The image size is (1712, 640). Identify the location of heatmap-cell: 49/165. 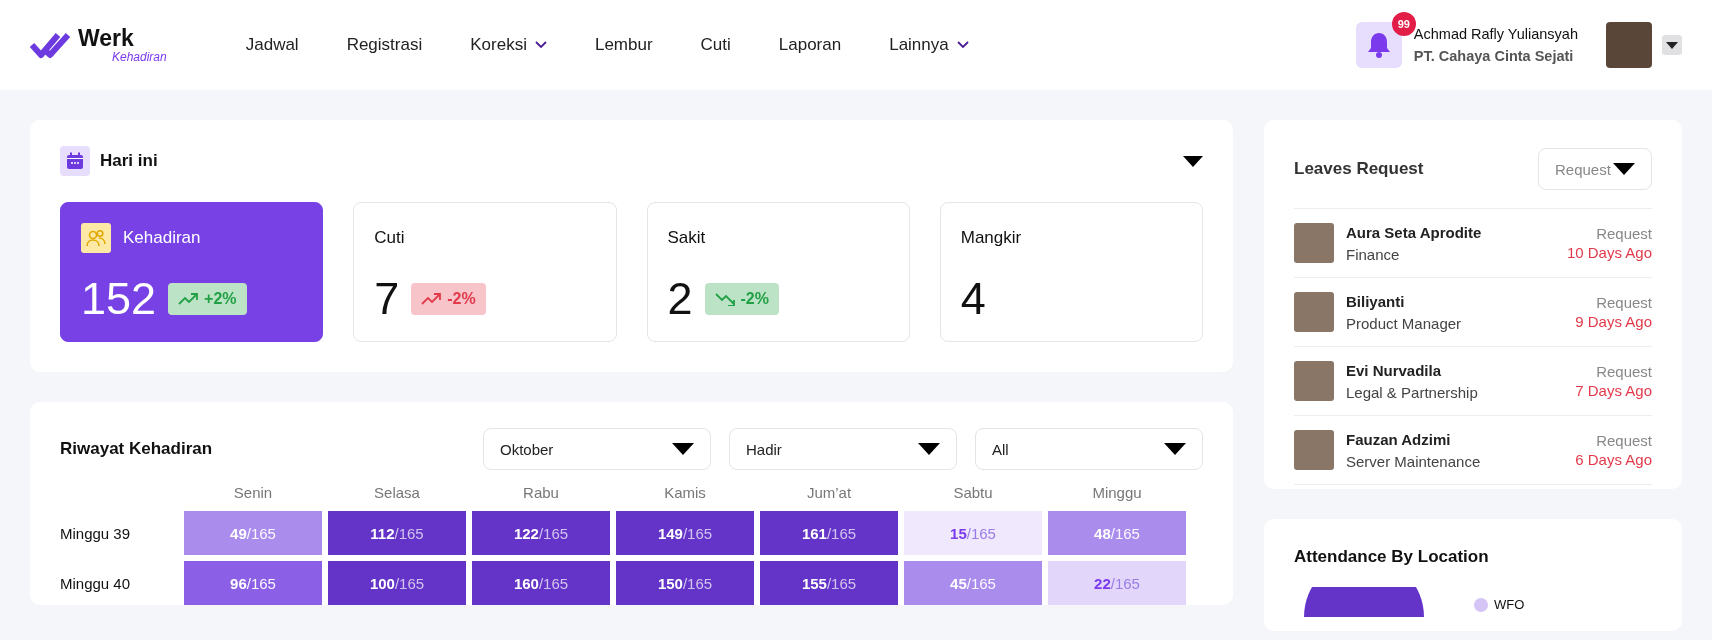
(253, 533).